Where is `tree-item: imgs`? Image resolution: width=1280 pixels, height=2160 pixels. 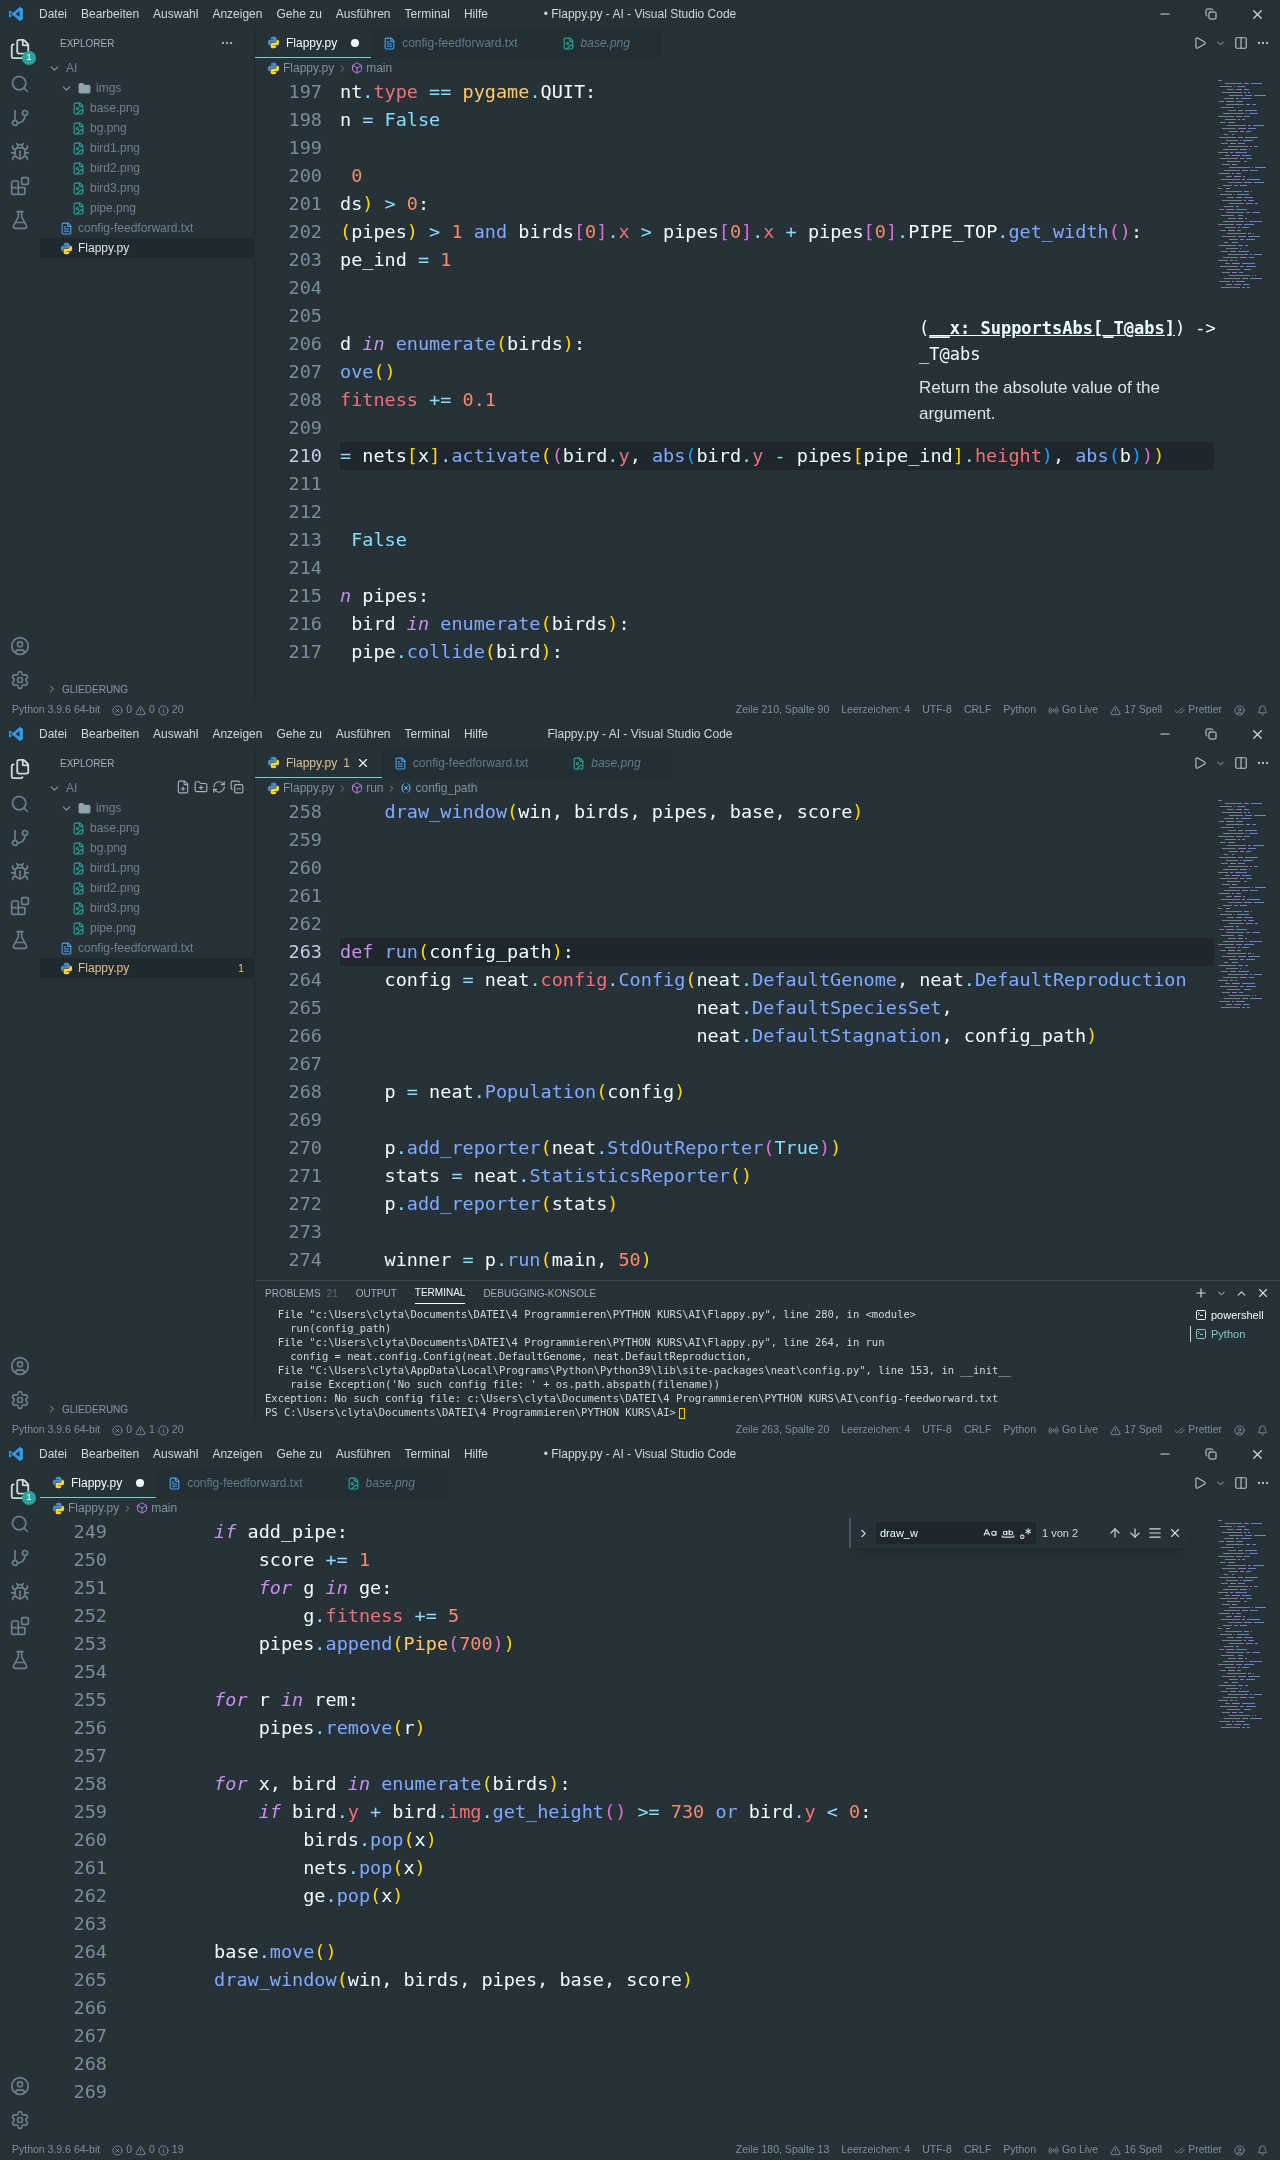
tree-item: imgs is located at coordinates (147, 808).